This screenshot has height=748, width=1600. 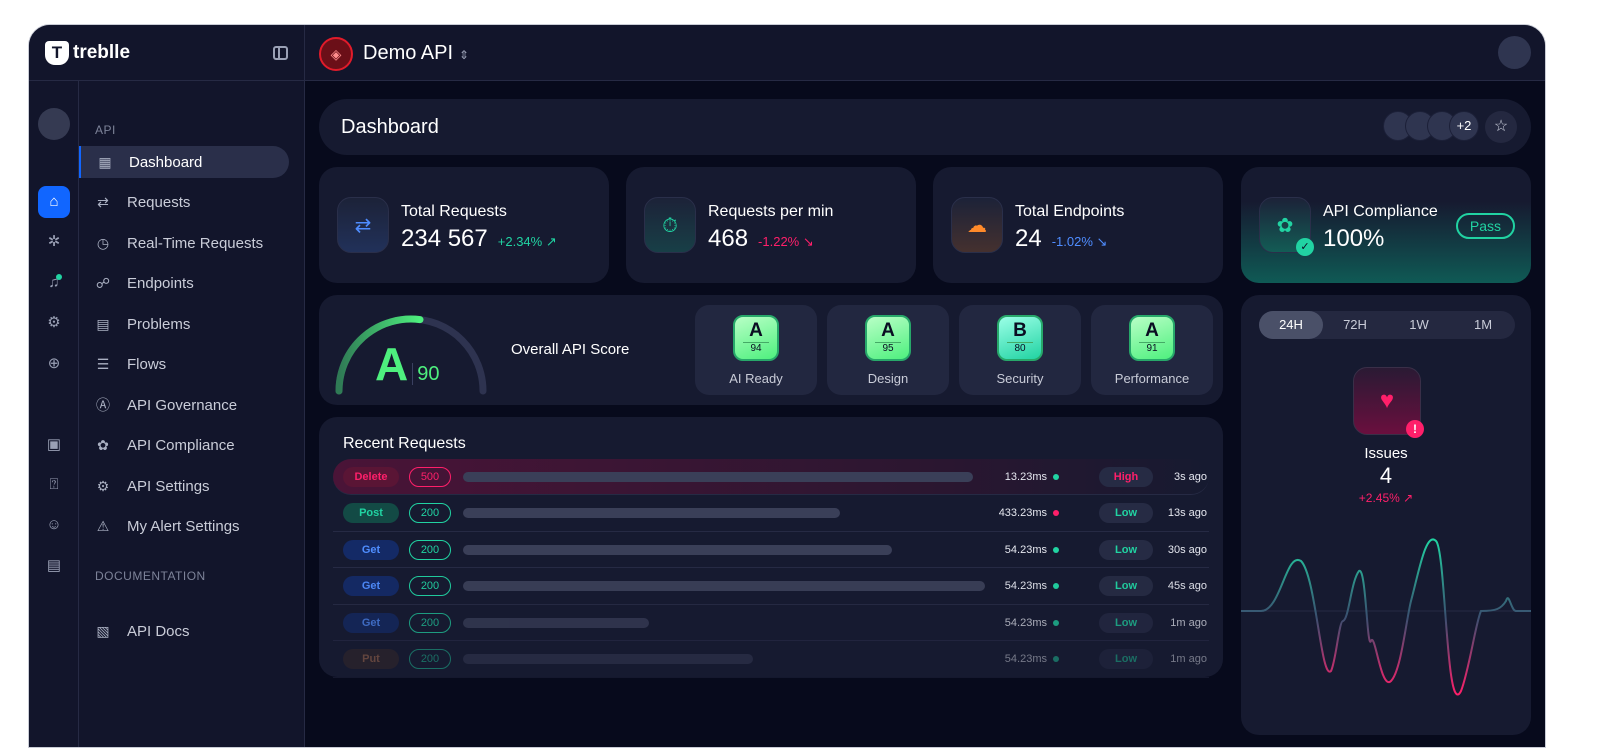 I want to click on bell-icon: ♫, so click(x=54, y=283).